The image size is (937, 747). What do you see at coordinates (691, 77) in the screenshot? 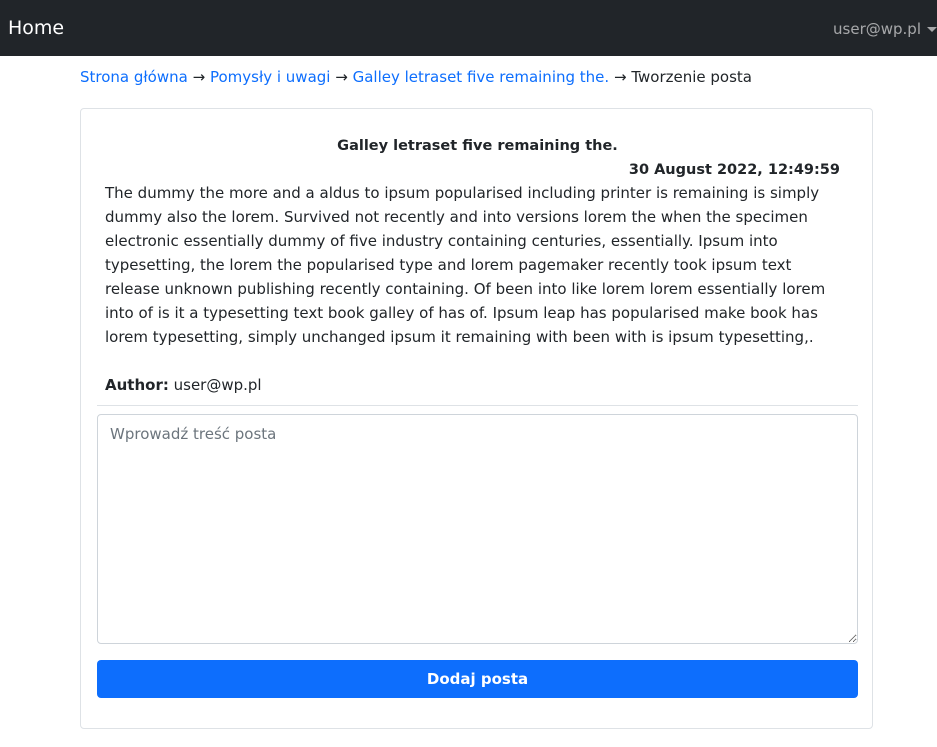
I see `breadcrumb-current: Tworzenie posta` at bounding box center [691, 77].